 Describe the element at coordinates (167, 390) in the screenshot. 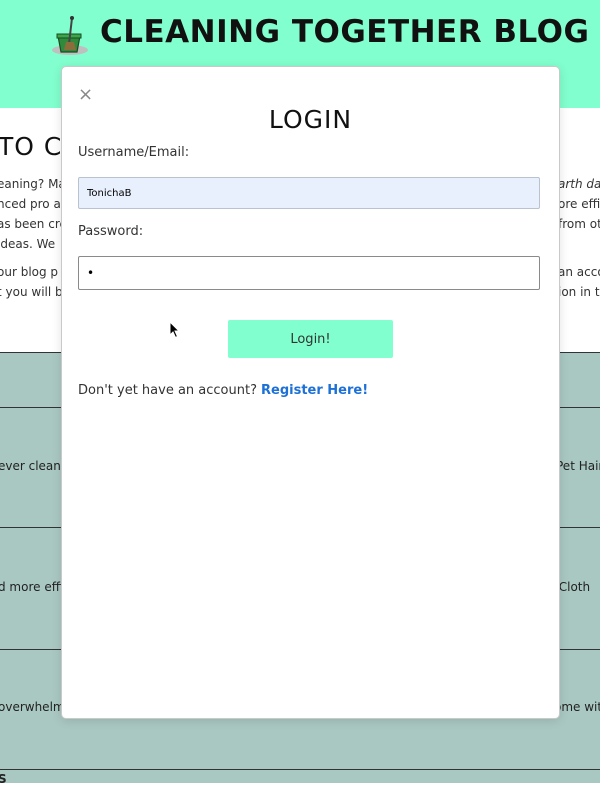

I see `register-prompt-text: Don't yet have an account?` at that location.